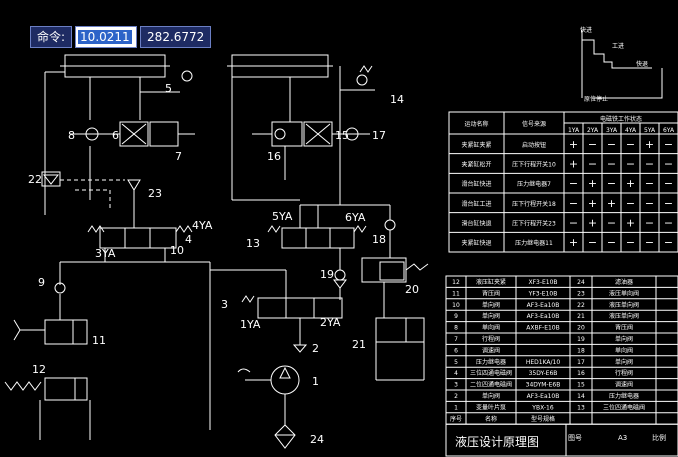 The image size is (678, 457). What do you see at coordinates (379, 135) in the screenshot?
I see `label-17: 17` at bounding box center [379, 135].